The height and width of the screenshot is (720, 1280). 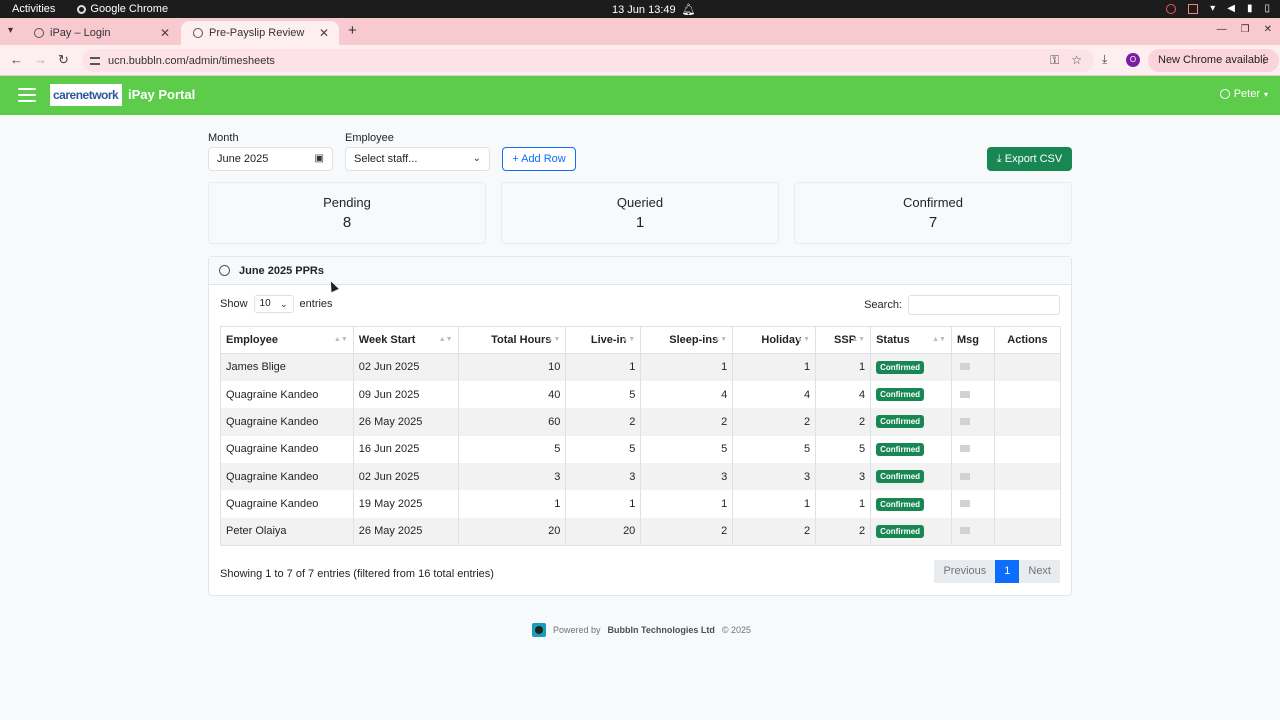 I want to click on col-total-hours: Total Hours ▲▼, so click(x=512, y=340).